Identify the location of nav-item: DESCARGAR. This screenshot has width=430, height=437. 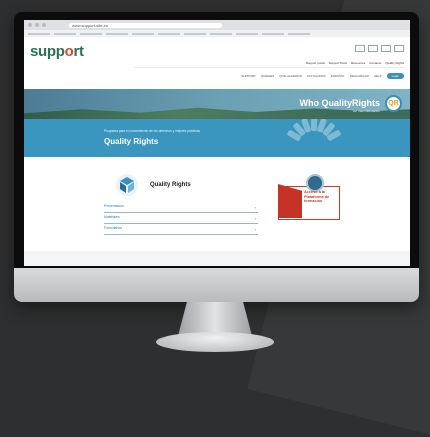
(359, 76).